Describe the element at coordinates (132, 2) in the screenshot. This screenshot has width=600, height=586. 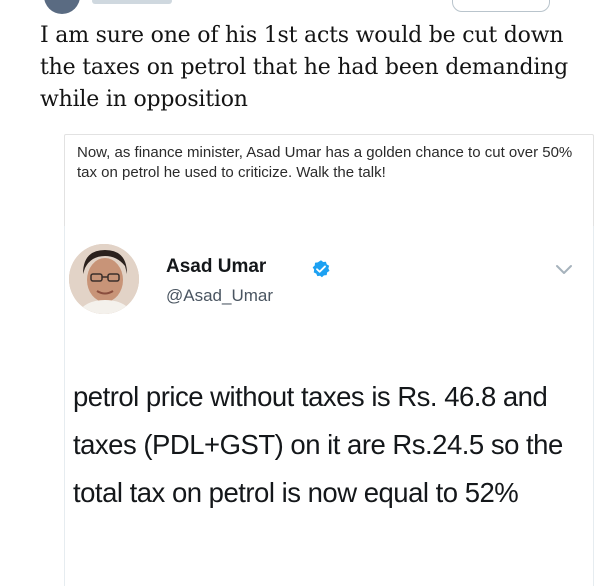
I see `author-name-cropped` at that location.